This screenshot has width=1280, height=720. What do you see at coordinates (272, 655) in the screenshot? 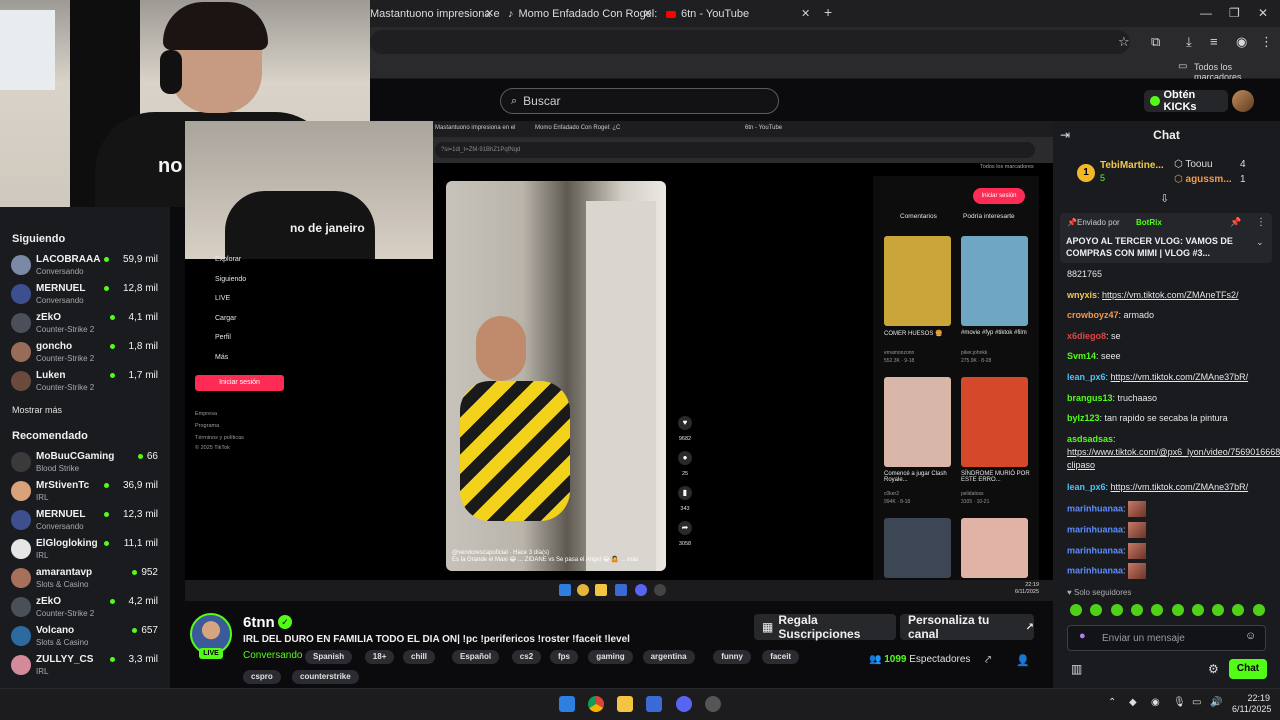
I see `stream-category: Conversando` at bounding box center [272, 655].